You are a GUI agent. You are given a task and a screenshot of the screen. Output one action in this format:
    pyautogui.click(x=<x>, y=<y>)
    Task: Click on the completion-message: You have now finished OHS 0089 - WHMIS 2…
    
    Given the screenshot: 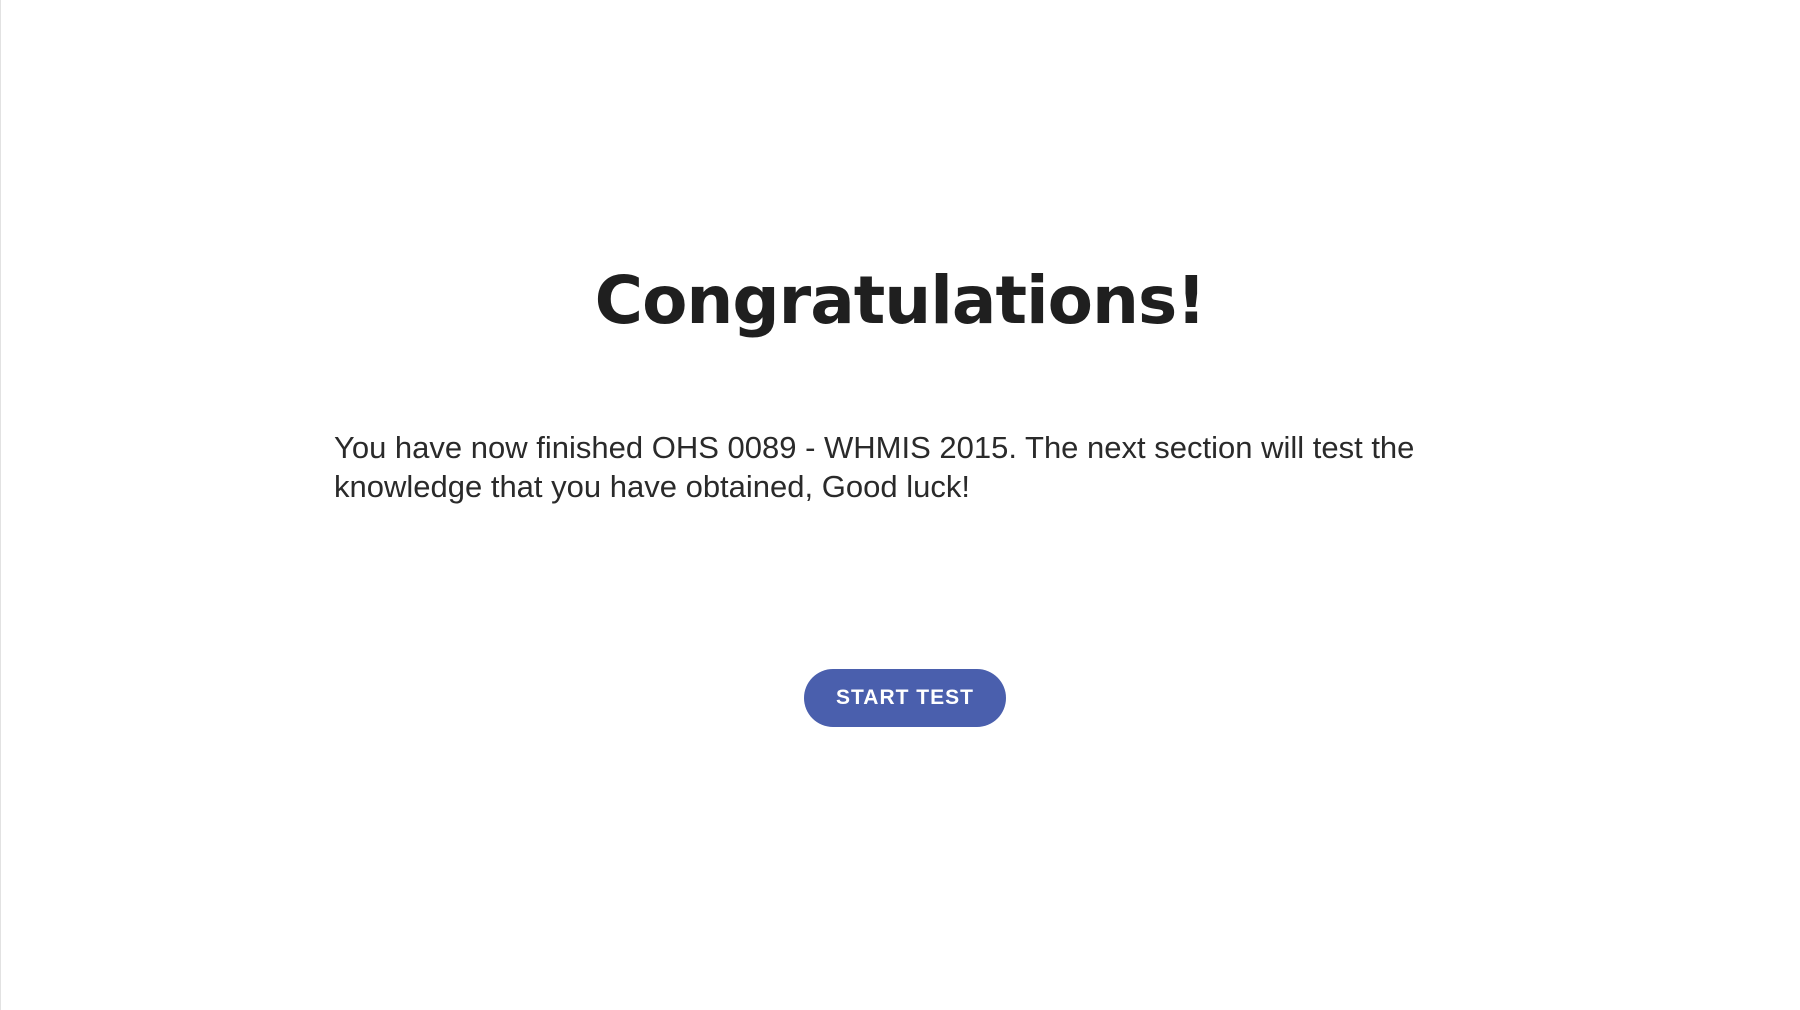 What is the action you would take?
    pyautogui.click(x=874, y=467)
    